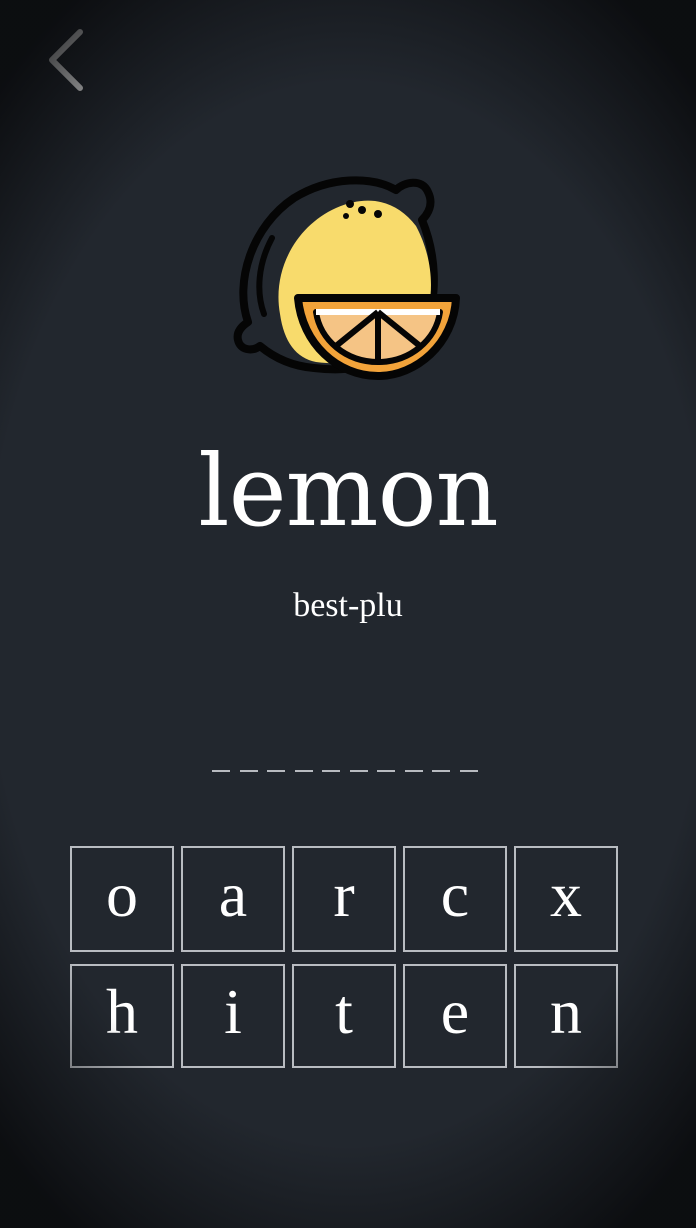 This screenshot has height=1228, width=696. I want to click on letter-tile: h, so click(122, 1016).